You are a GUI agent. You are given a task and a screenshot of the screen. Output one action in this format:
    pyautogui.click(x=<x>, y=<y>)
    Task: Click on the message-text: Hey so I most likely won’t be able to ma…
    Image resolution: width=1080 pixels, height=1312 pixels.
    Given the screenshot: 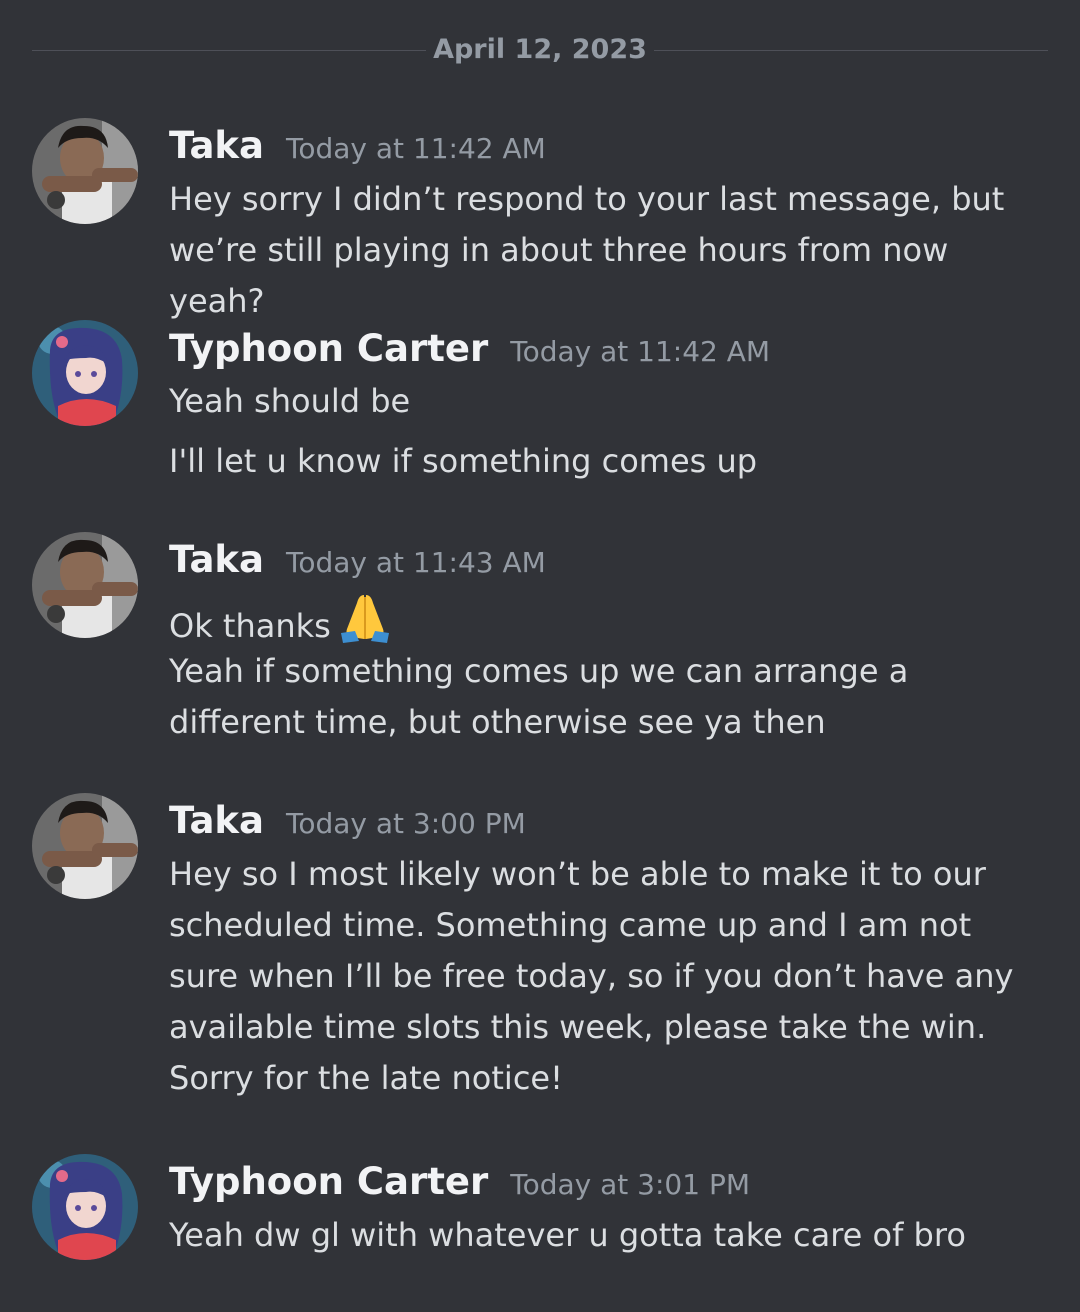 What is the action you would take?
    pyautogui.click(x=591, y=976)
    